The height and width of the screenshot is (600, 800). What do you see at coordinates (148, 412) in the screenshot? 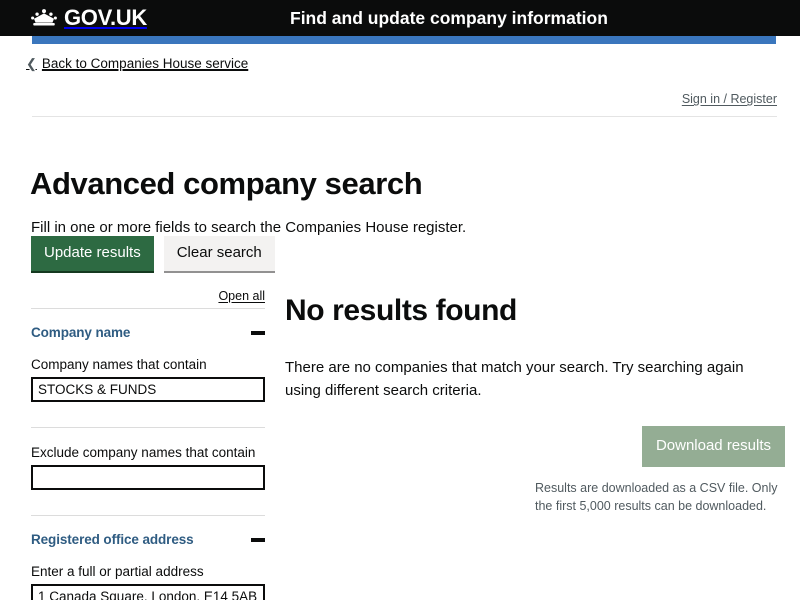
I see `field-spacer` at bounding box center [148, 412].